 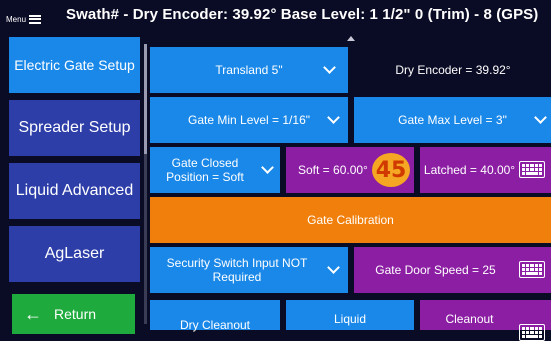 I want to click on return-label: Return, so click(x=75, y=314).